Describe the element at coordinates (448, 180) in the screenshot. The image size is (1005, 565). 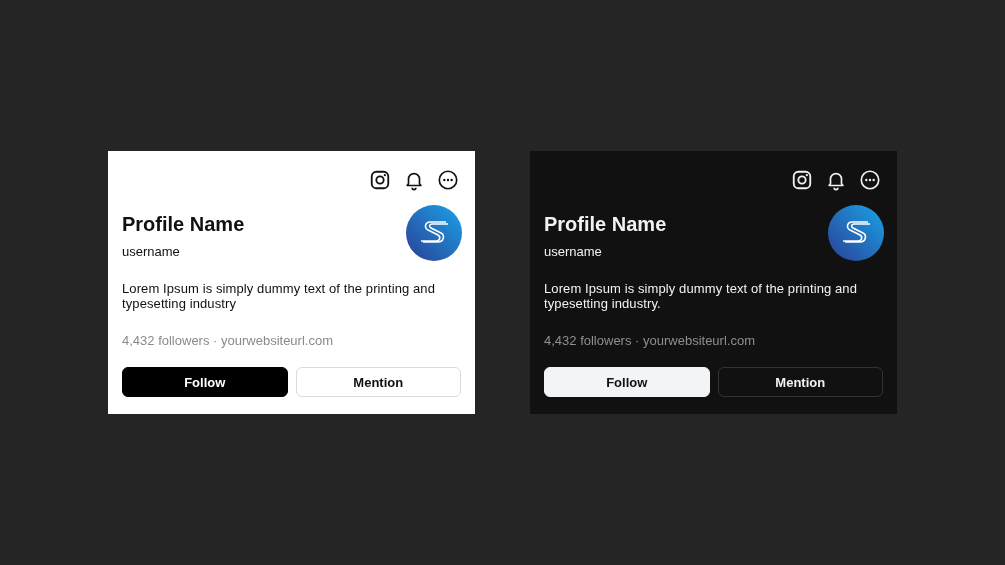
I see `more-icon` at that location.